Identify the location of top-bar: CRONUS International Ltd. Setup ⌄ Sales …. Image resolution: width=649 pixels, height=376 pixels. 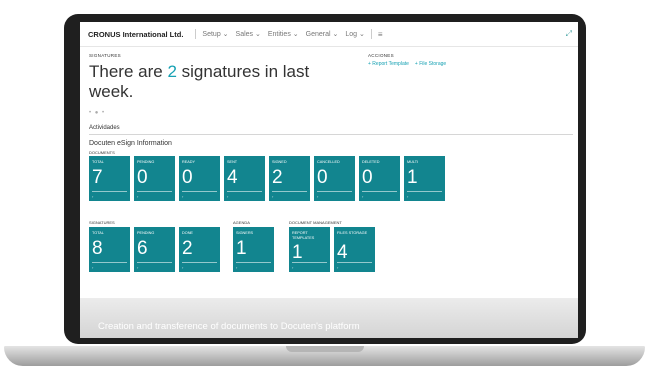
(329, 34).